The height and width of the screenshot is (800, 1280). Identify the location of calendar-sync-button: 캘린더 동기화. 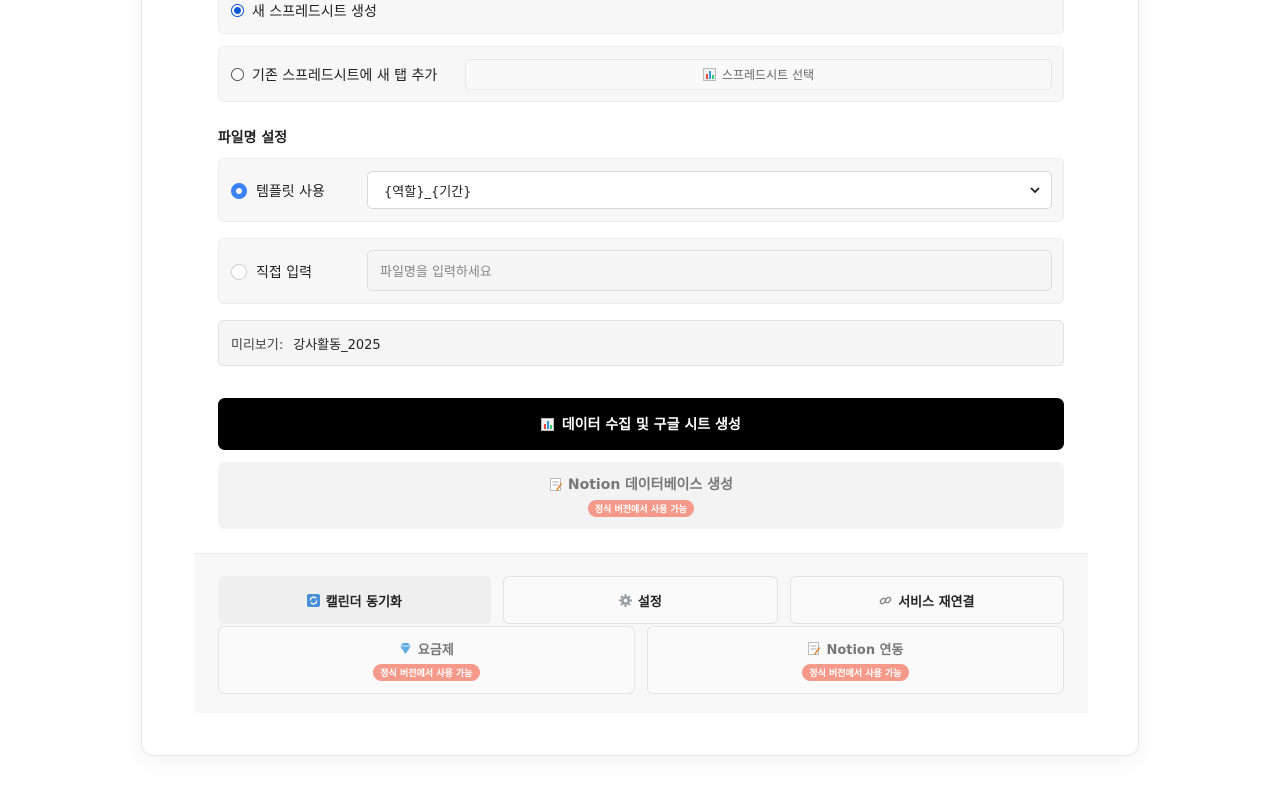
(354, 600).